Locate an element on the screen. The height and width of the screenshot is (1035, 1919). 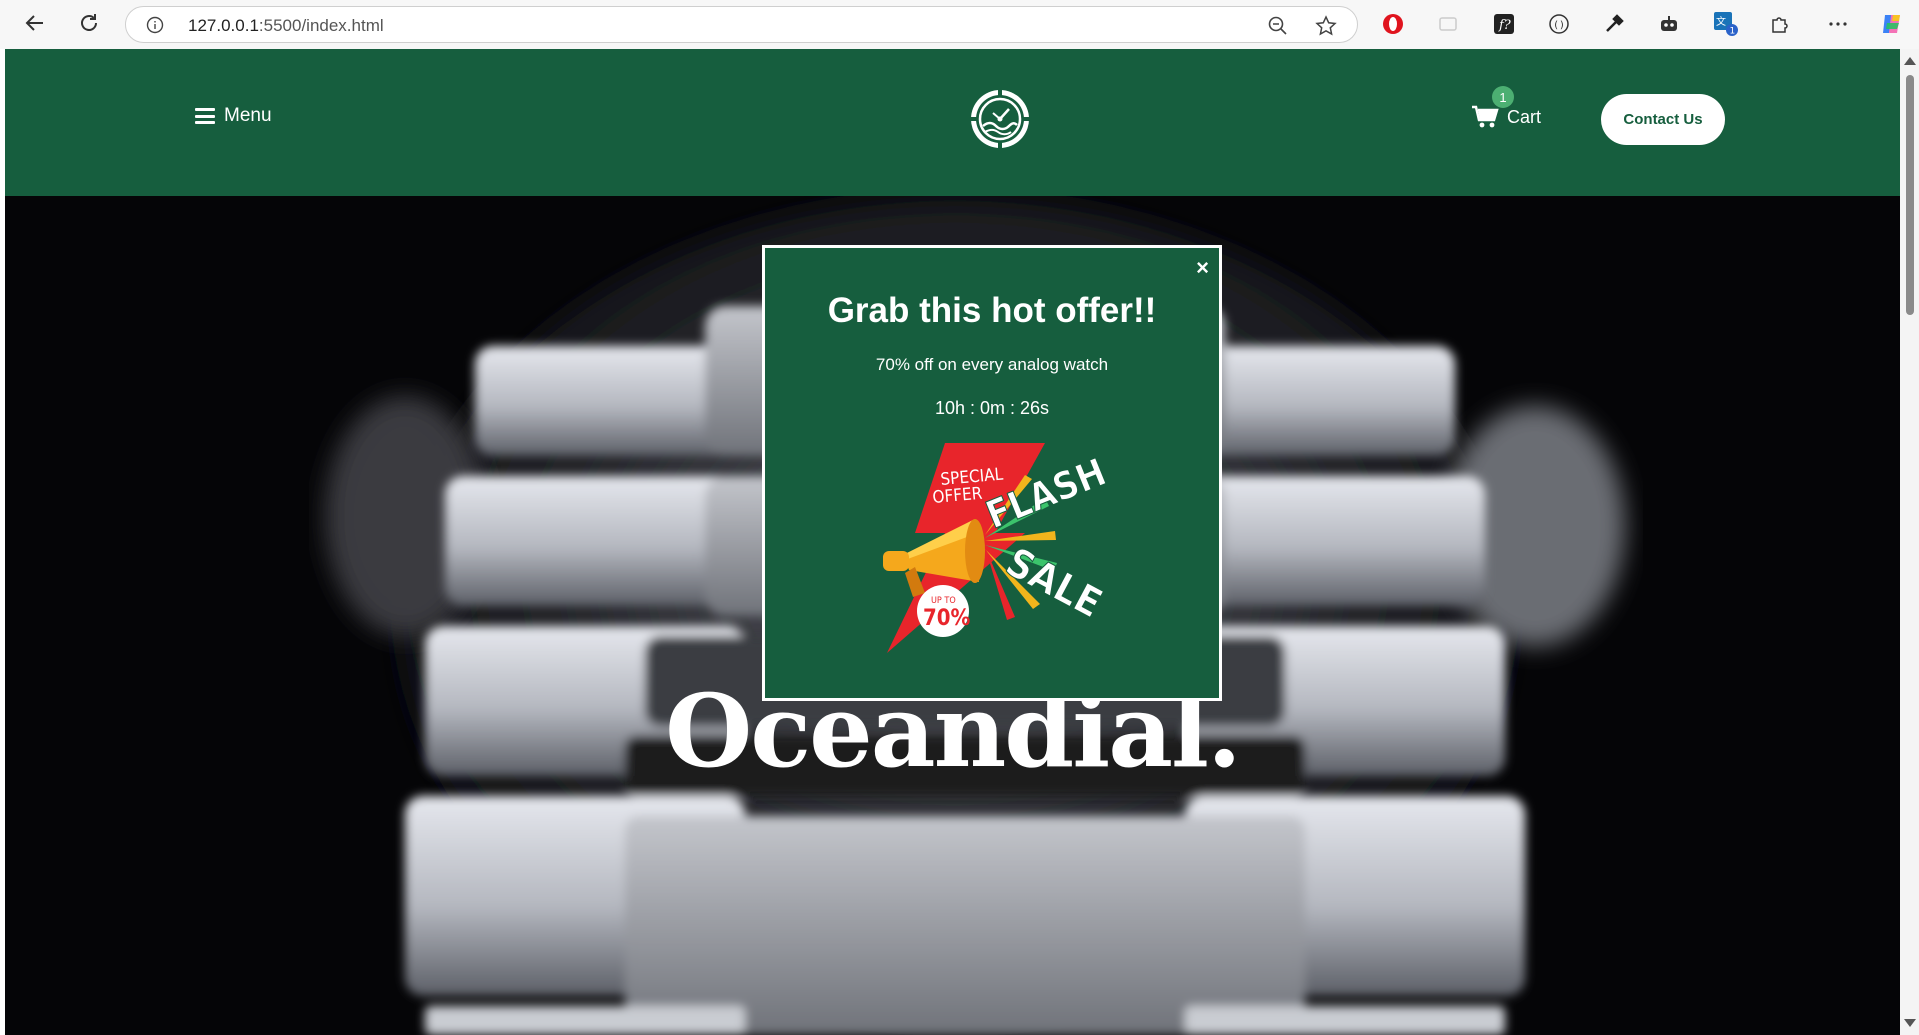
browser-toolbar: 127.0.0.1:5500/index.html f? () 文1 is located at coordinates (959, 24).